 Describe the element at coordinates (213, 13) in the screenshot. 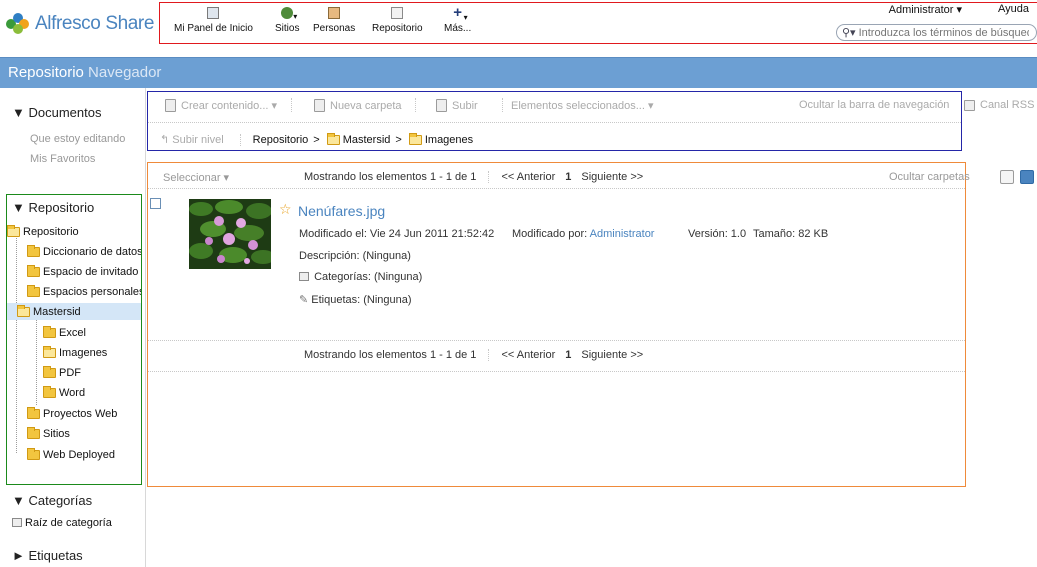

I see `dashboard-icon` at that location.